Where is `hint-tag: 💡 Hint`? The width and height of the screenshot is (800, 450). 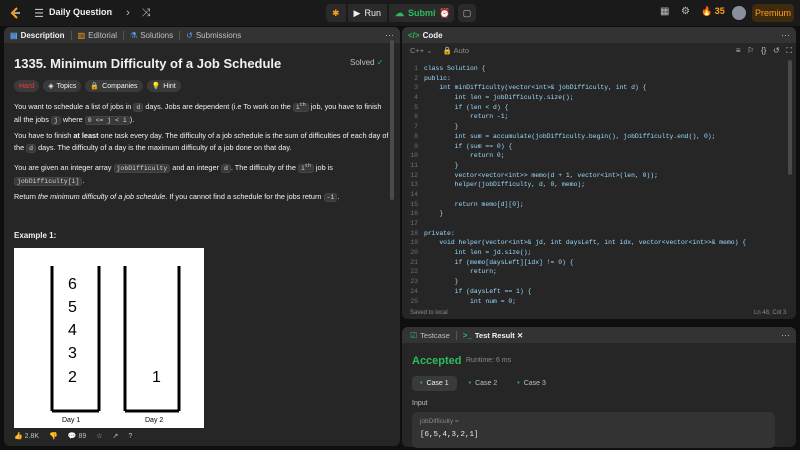
hint-tag: 💡 Hint is located at coordinates (163, 86).